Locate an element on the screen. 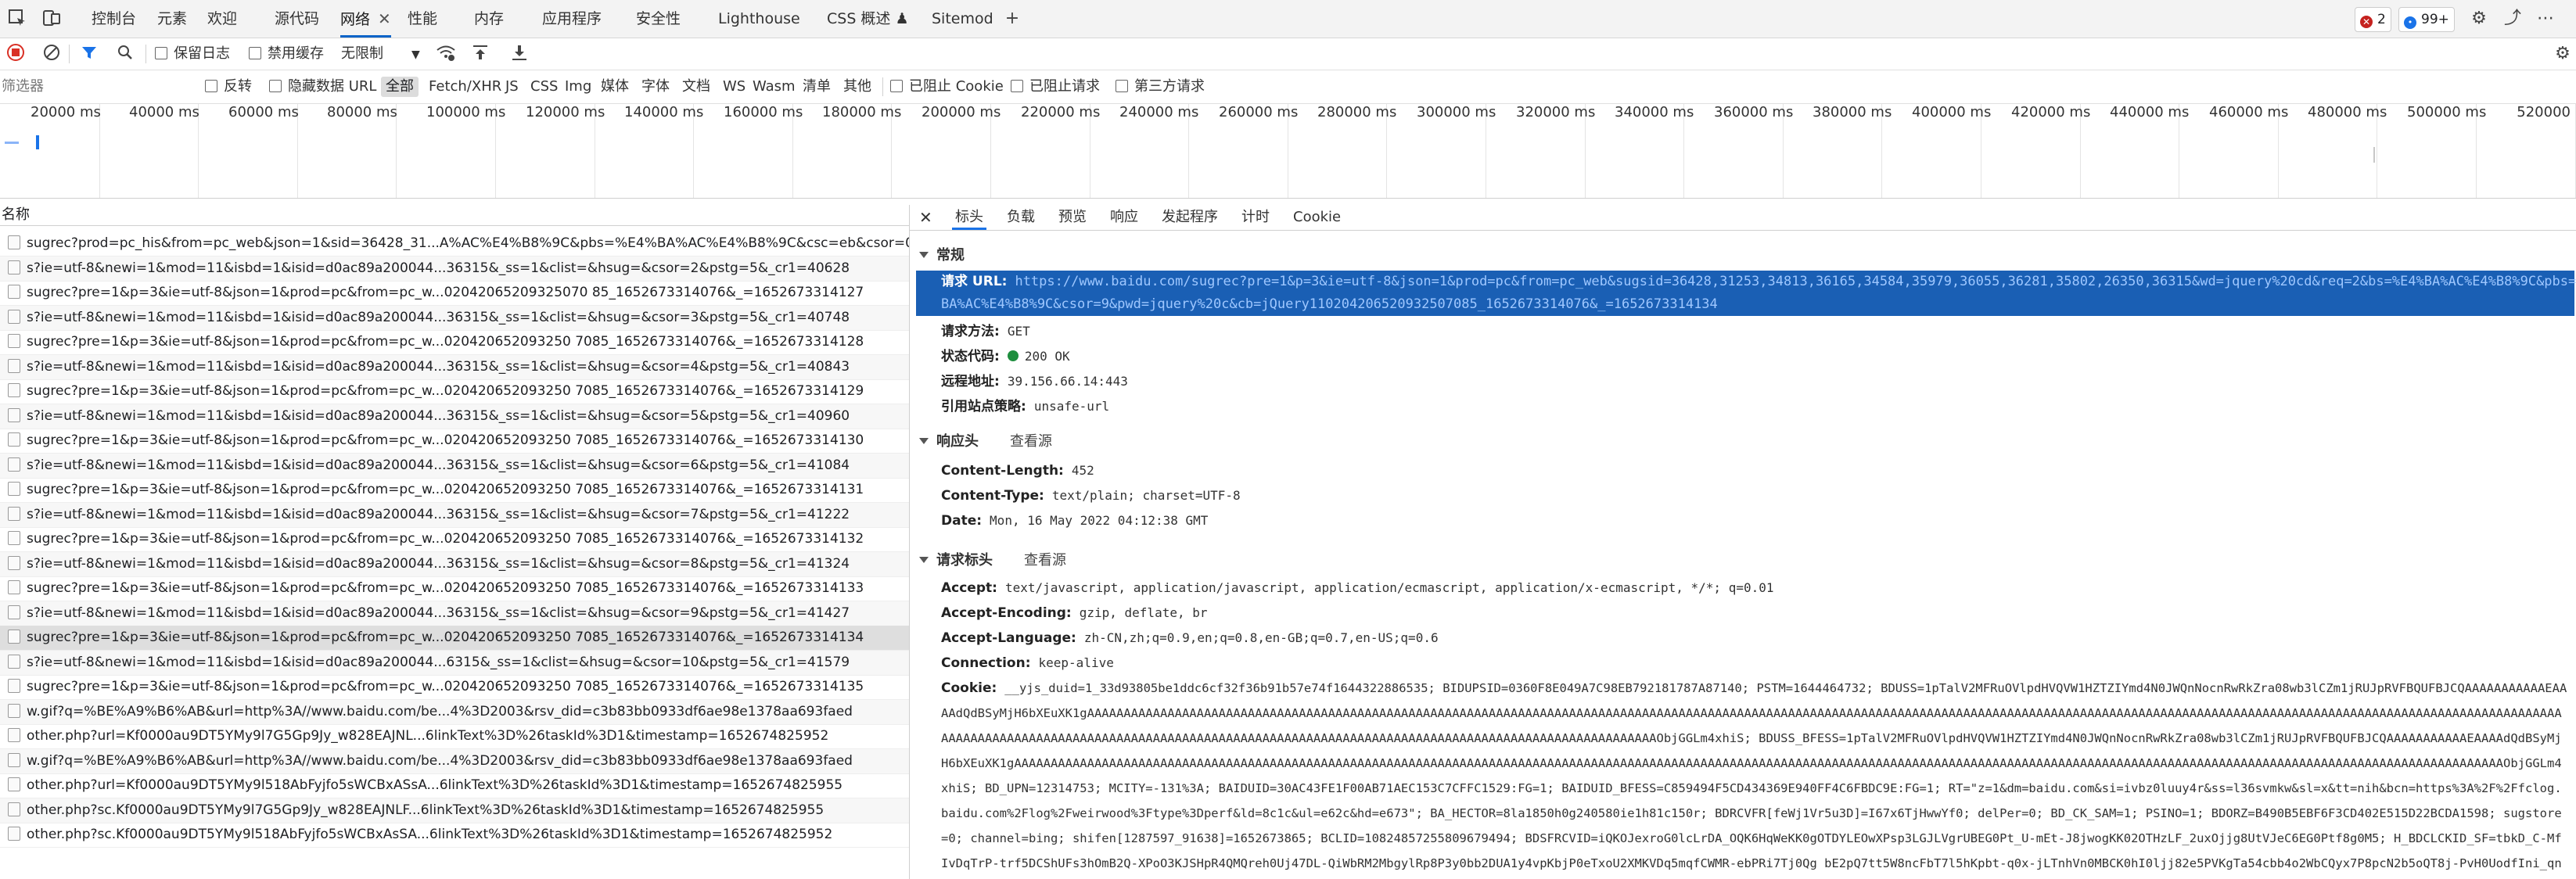 Image resolution: width=2576 pixels, height=879 pixels. record-stop-icon is located at coordinates (16, 54).